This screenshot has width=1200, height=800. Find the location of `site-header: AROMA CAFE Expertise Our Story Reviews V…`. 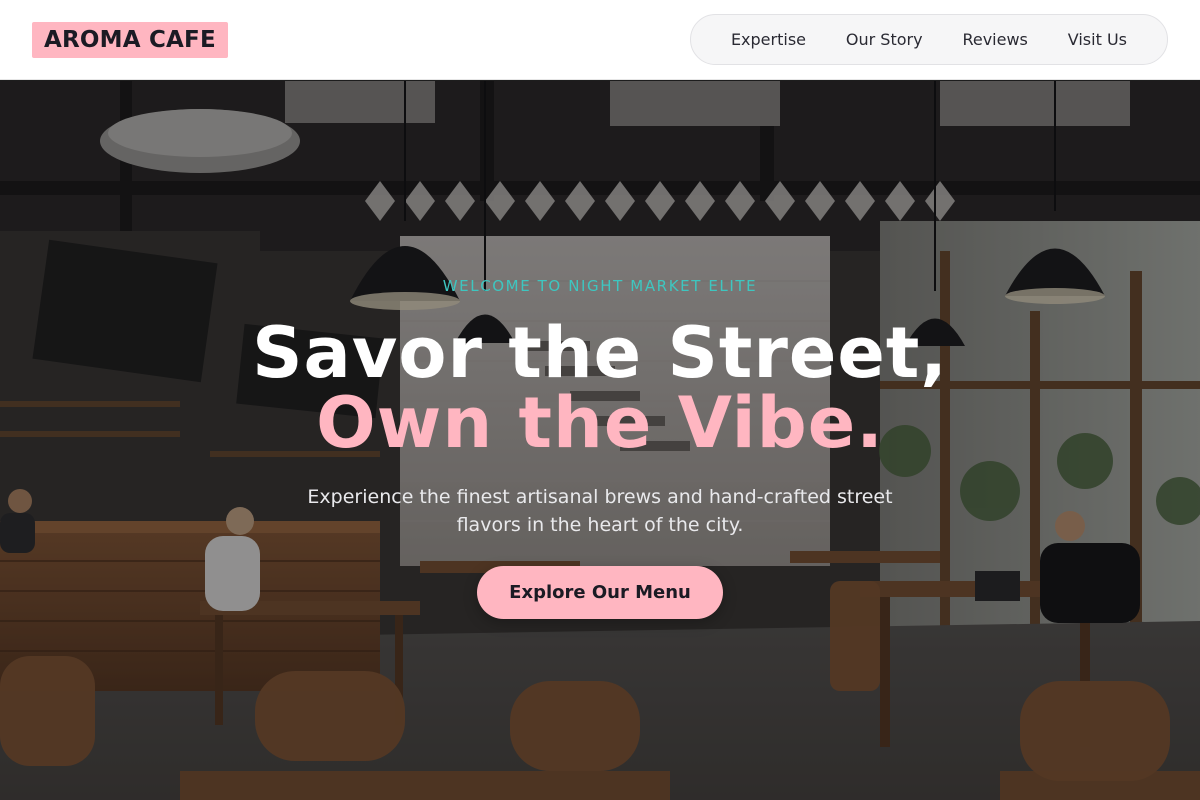

site-header: AROMA CAFE Expertise Our Story Reviews V… is located at coordinates (600, 40).